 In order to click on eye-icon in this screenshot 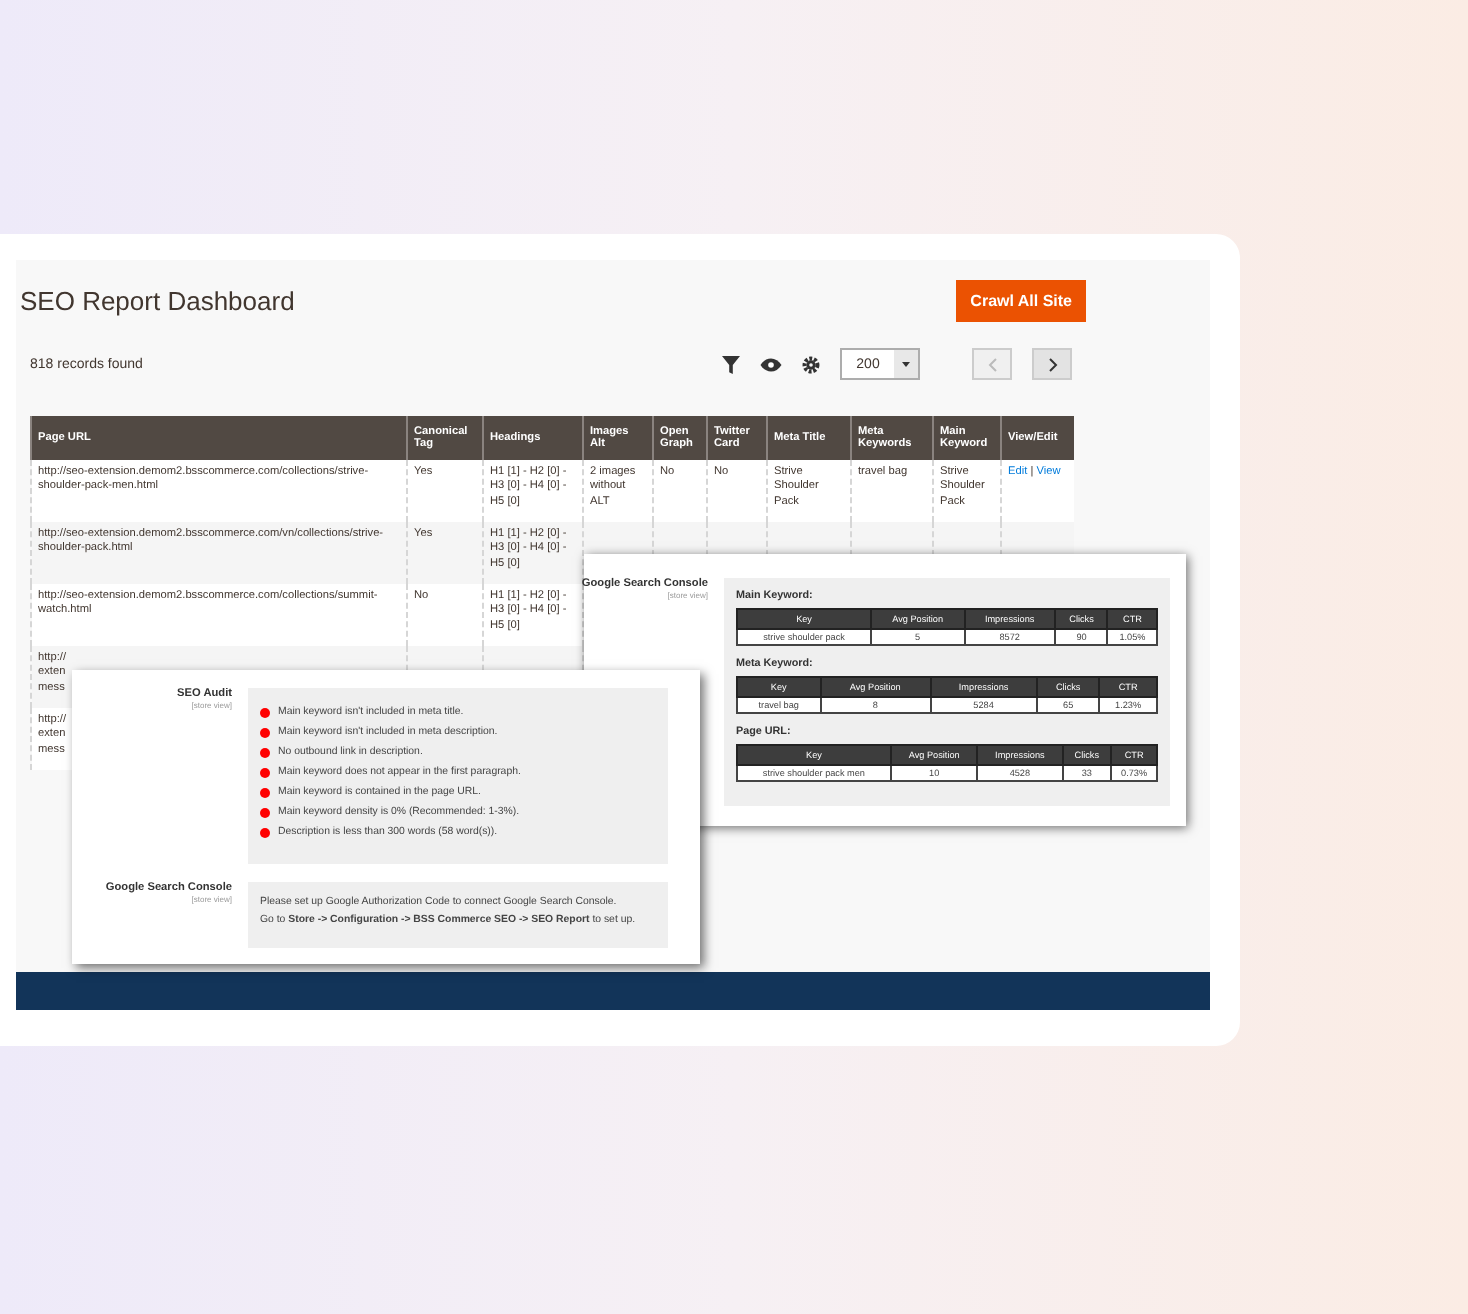, I will do `click(771, 364)`.